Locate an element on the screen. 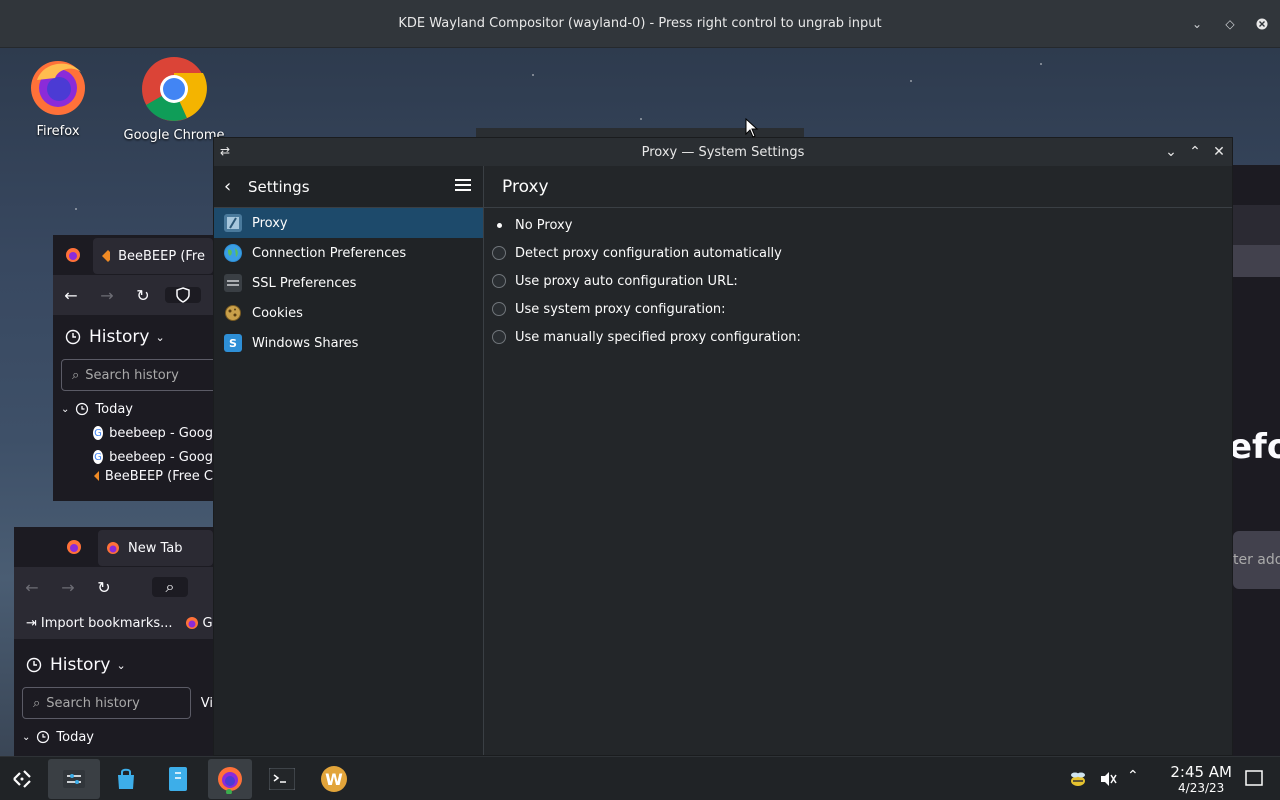 This screenshot has height=800, width=1280. w-app-icon: W is located at coordinates (334, 778).